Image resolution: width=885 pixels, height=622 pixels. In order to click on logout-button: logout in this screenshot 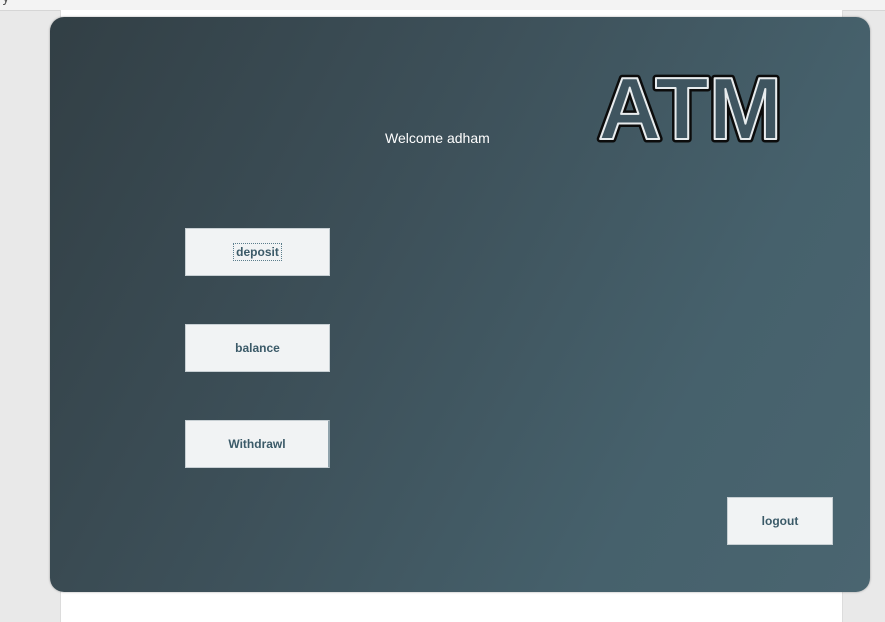, I will do `click(780, 521)`.